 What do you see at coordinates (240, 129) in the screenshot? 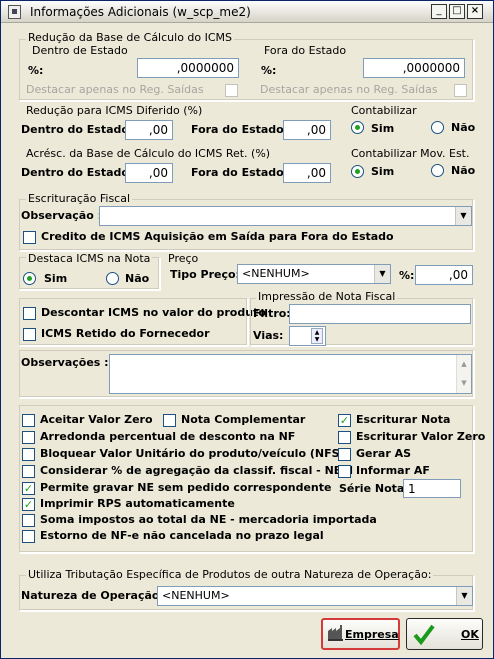
I see `diferido-fora-label: Fora do Estado:` at bounding box center [240, 129].